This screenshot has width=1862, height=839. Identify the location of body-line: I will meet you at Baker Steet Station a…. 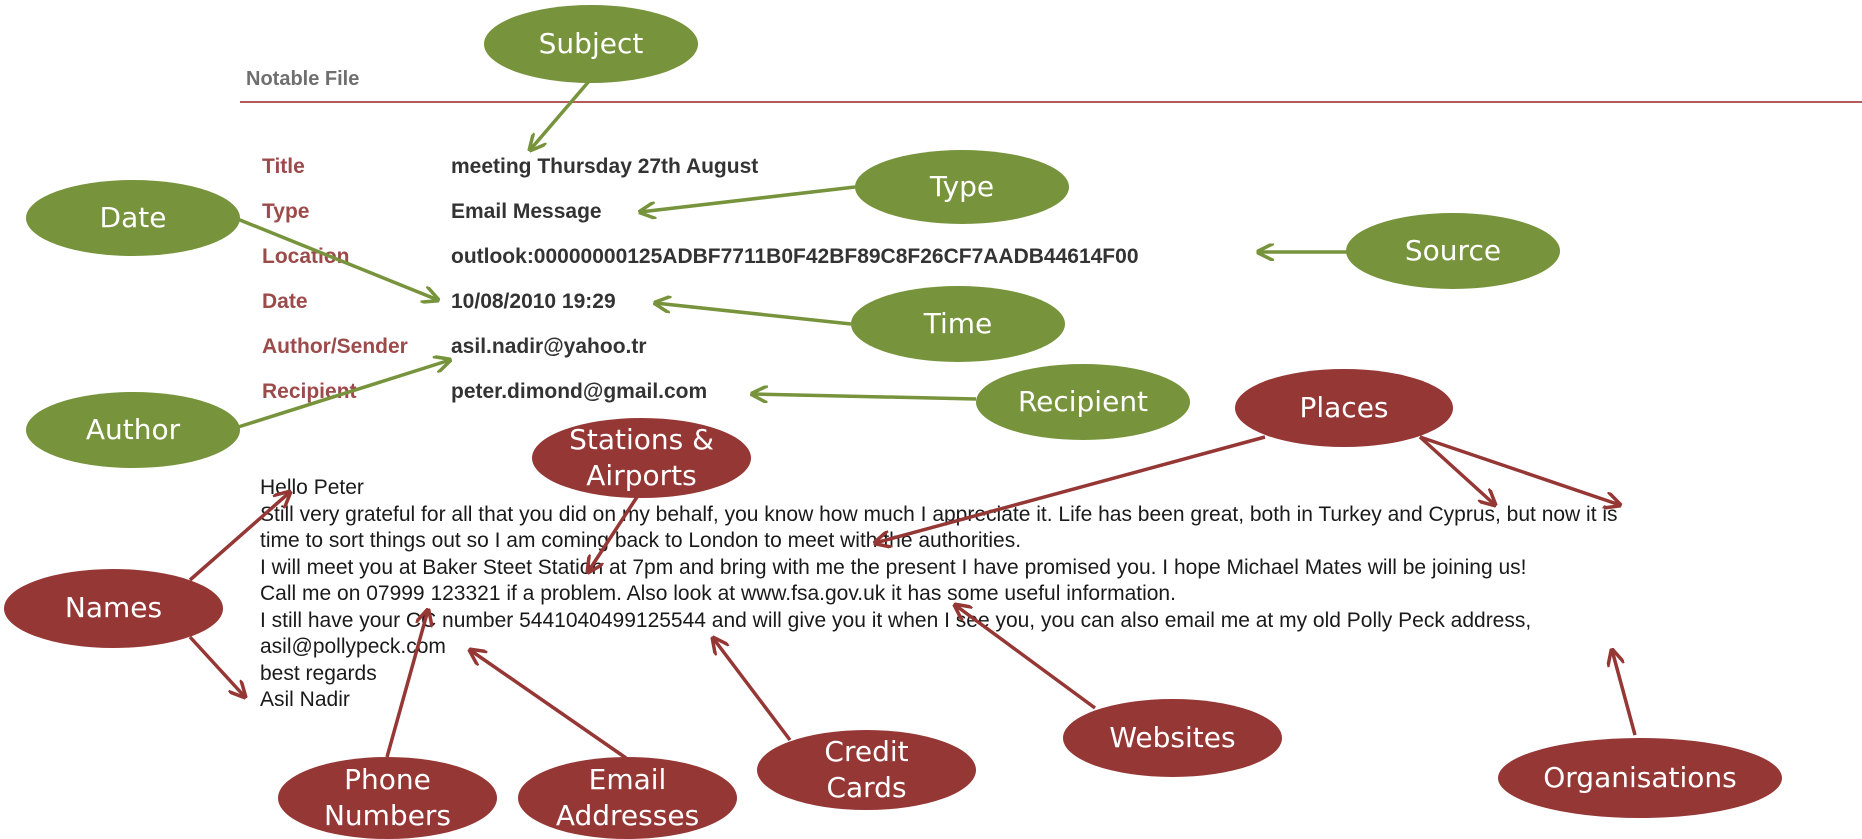
(893, 567).